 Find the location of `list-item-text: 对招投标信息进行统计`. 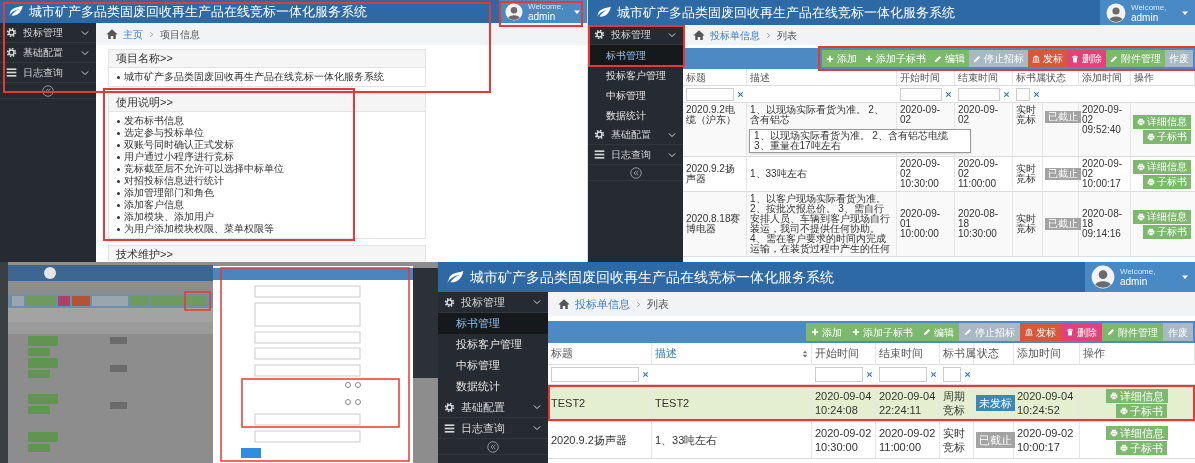

list-item-text: 对招投标信息进行统计 is located at coordinates (174, 181).